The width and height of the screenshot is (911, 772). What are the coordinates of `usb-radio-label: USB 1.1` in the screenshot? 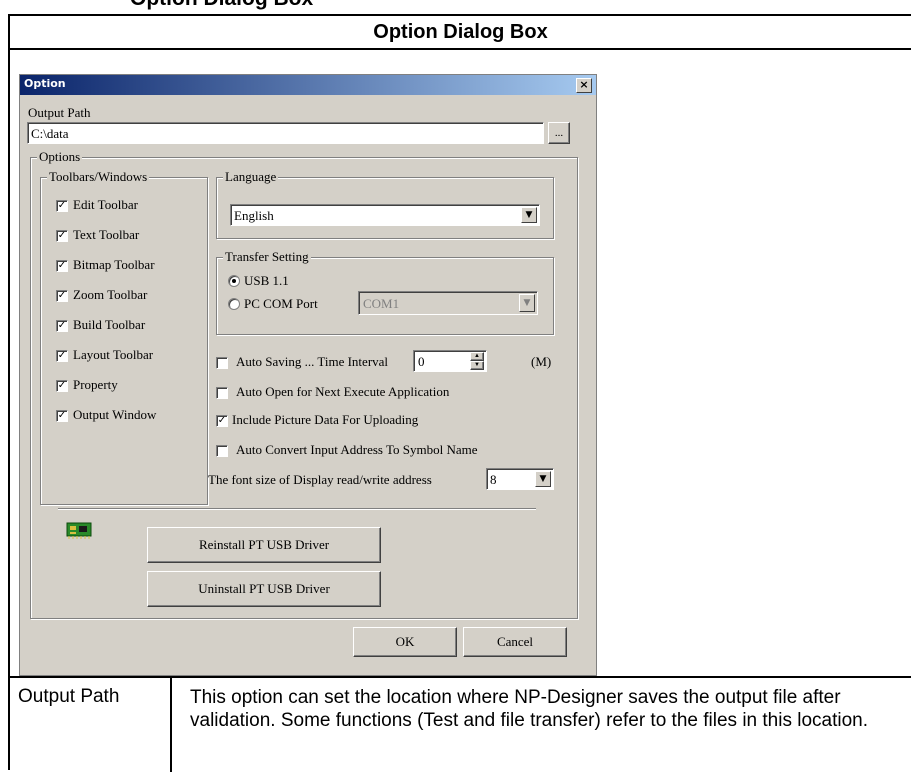 It's located at (266, 280).